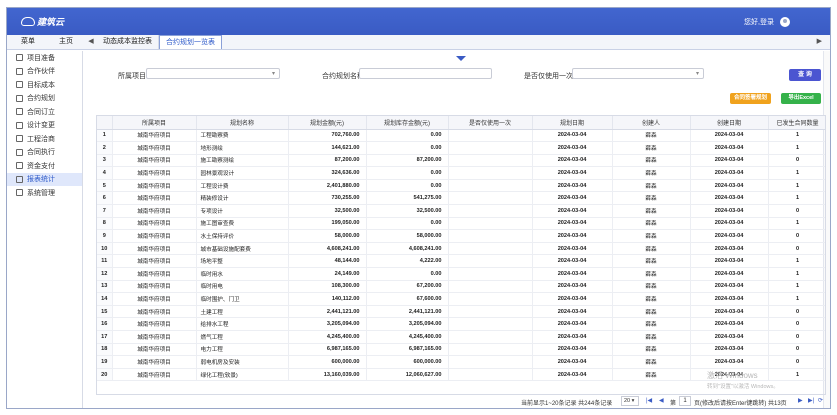  What do you see at coordinates (105, 287) in the screenshot?
I see `table-cell: 13` at bounding box center [105, 287].